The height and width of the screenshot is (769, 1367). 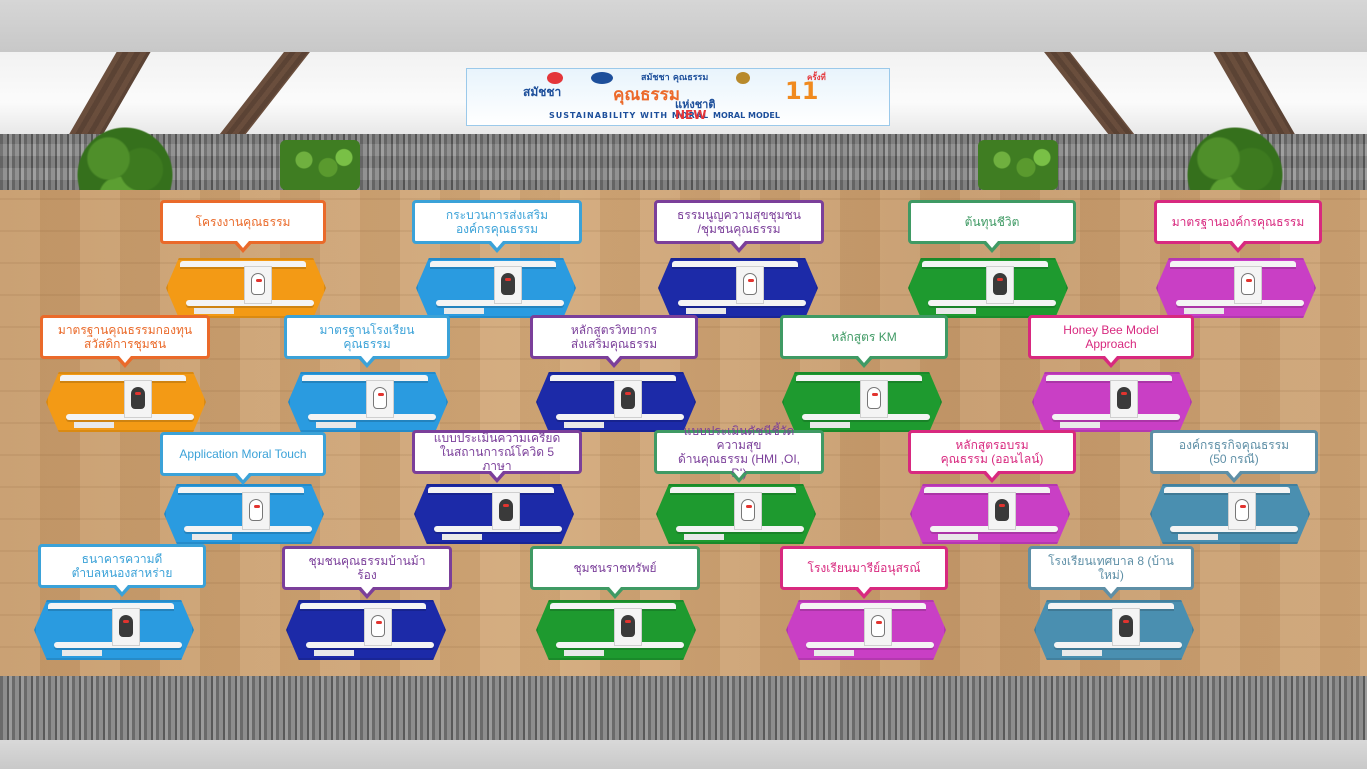 What do you see at coordinates (746, 115) in the screenshot?
I see `banner-slogan-right: MORAL MODEL` at bounding box center [746, 115].